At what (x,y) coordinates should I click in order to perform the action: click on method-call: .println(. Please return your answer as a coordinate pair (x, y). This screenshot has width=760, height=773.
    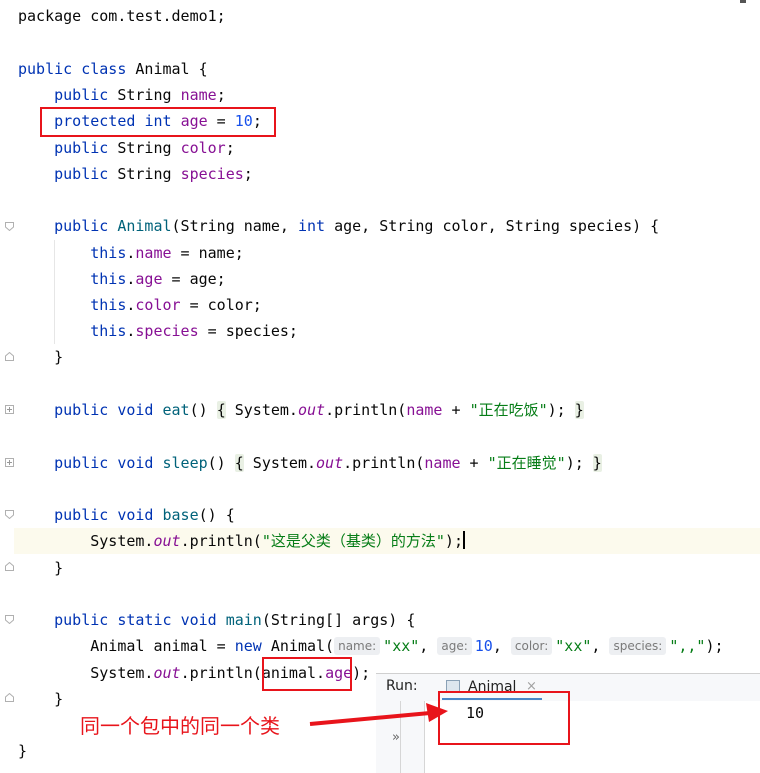
    Looking at the image, I should click on (221, 541).